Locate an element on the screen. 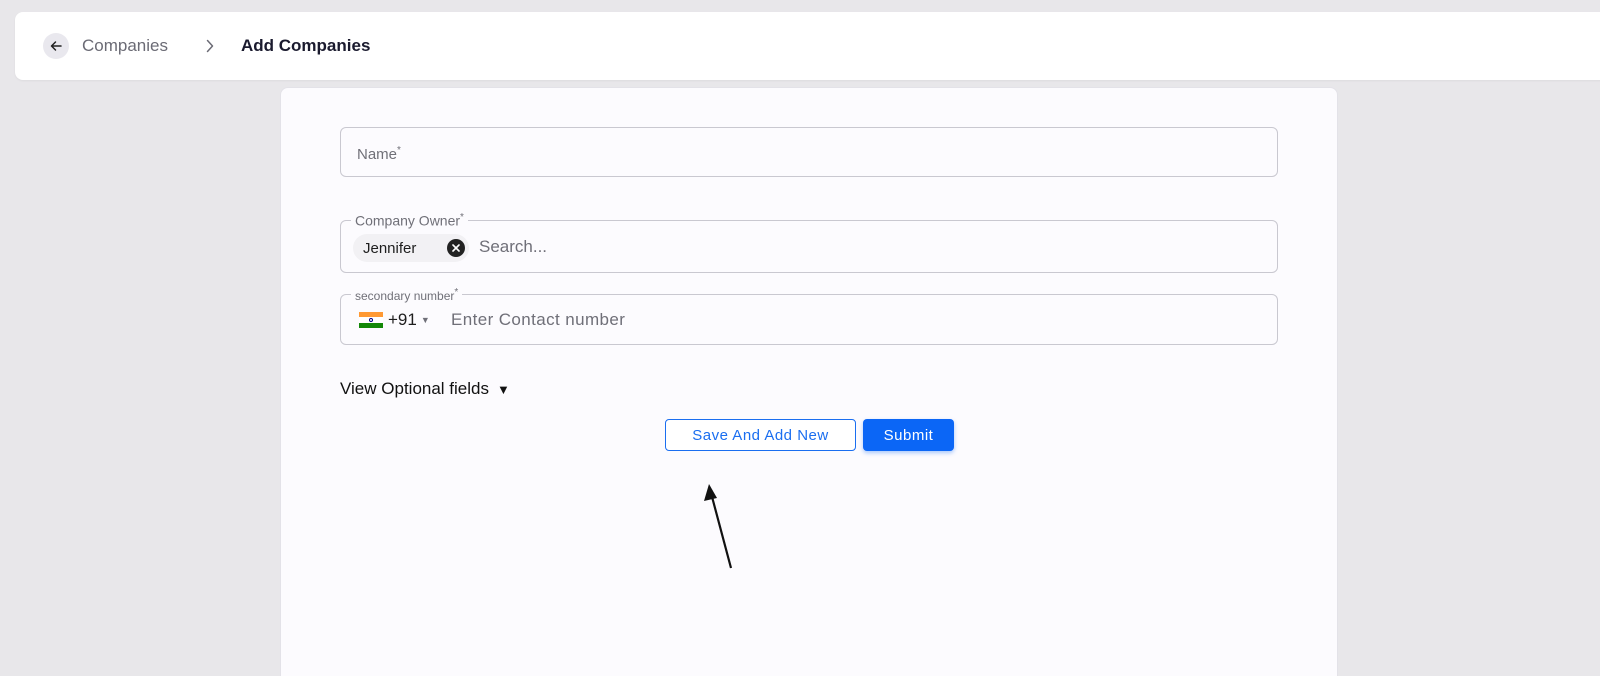  triangle-down-icon: ▼ is located at coordinates (503, 389).